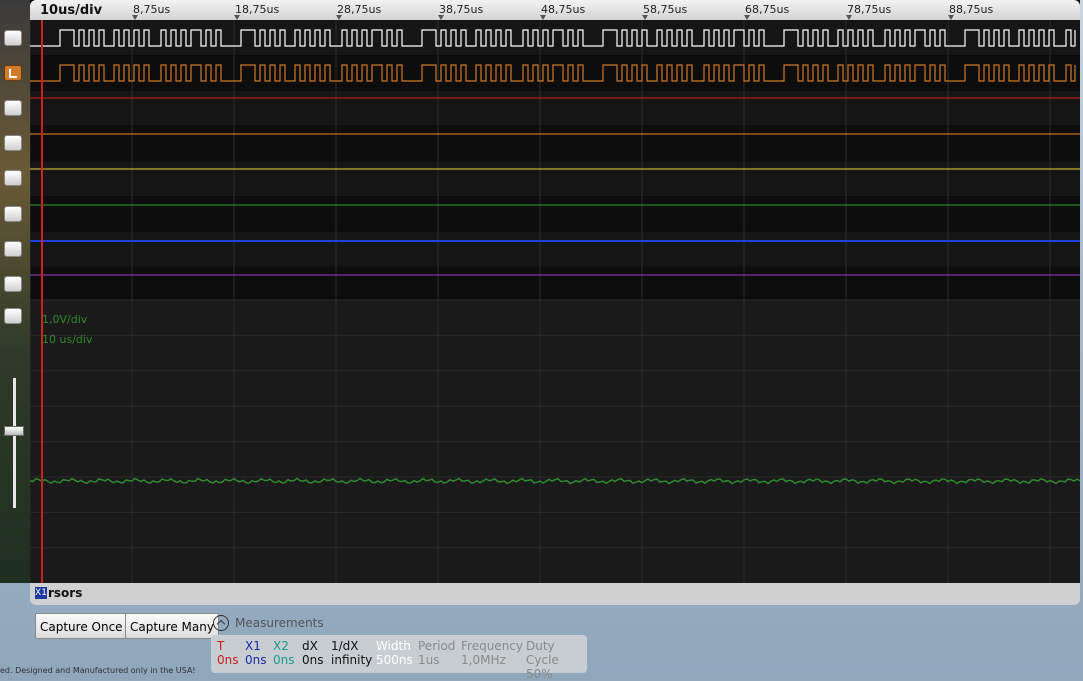 Image resolution: width=1083 pixels, height=681 pixels. Describe the element at coordinates (429, 660) in the screenshot. I see `measurement-value: 1us` at that location.